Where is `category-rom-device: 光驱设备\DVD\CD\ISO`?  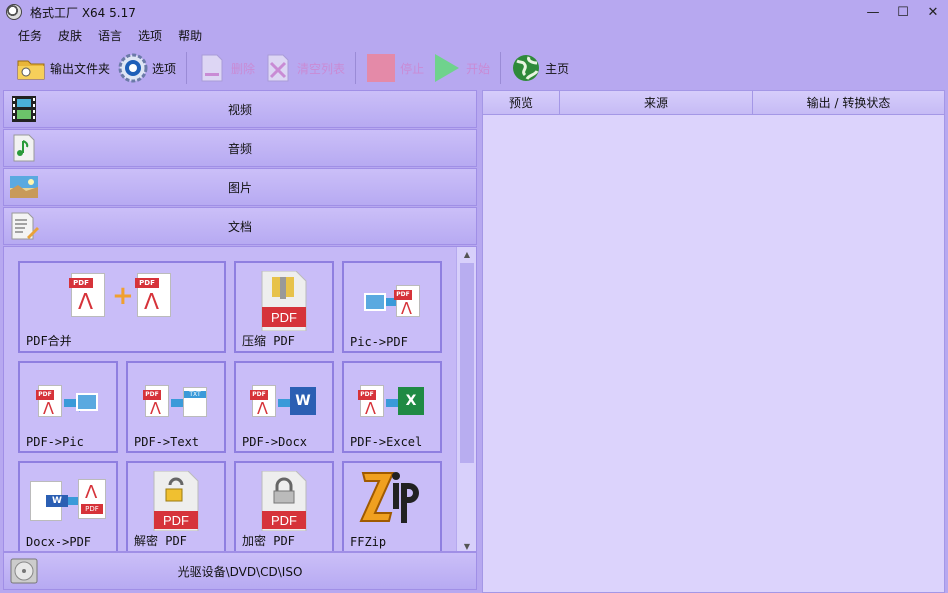 category-rom-device: 光驱设备\DVD\CD\ISO is located at coordinates (240, 571).